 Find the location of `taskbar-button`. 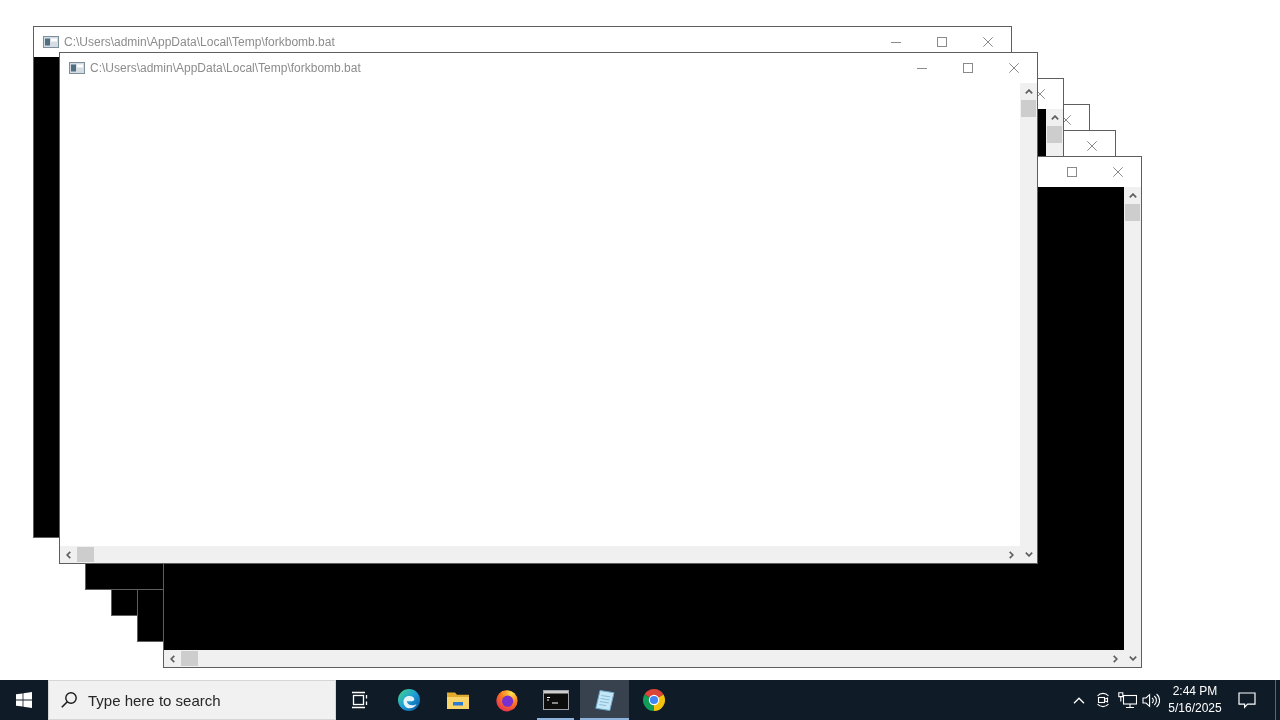

taskbar-button is located at coordinates (604, 700).